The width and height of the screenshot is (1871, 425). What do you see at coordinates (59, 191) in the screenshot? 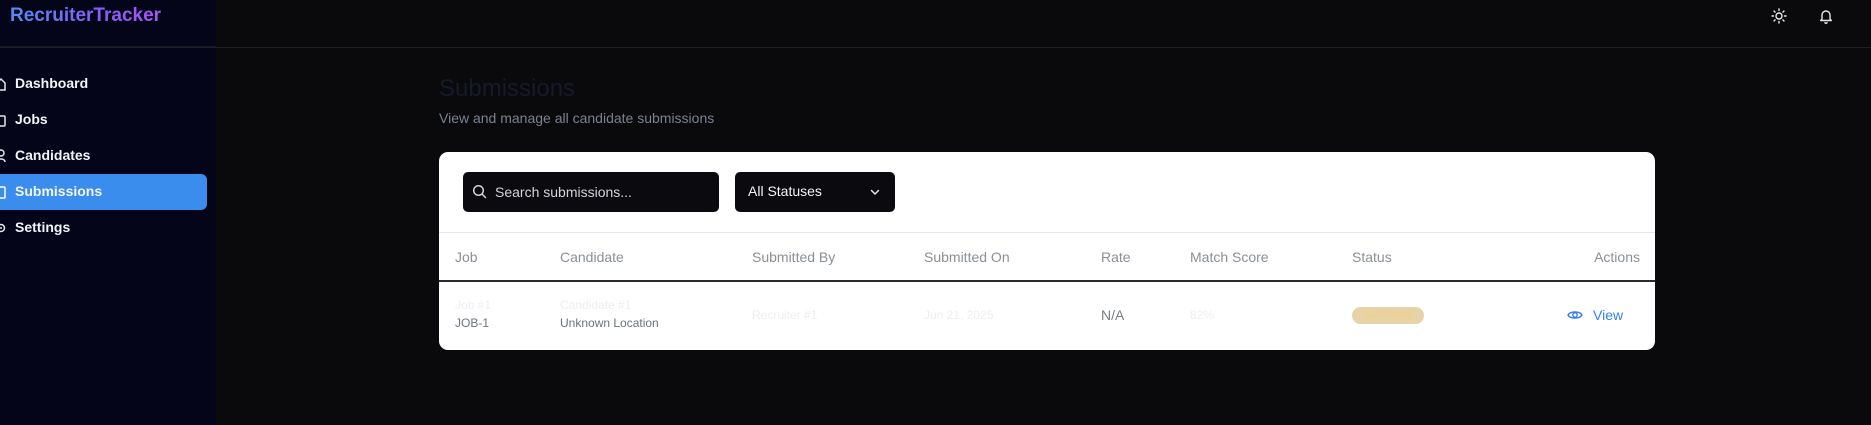
I see `sidebar-item-label: Submissions` at bounding box center [59, 191].